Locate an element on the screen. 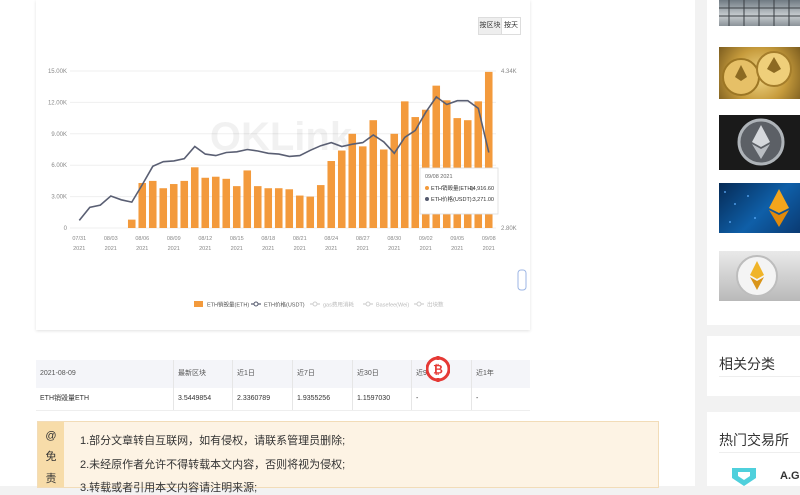 The image size is (800, 495). legend-label: ETH销毁量(ETH) is located at coordinates (228, 305).